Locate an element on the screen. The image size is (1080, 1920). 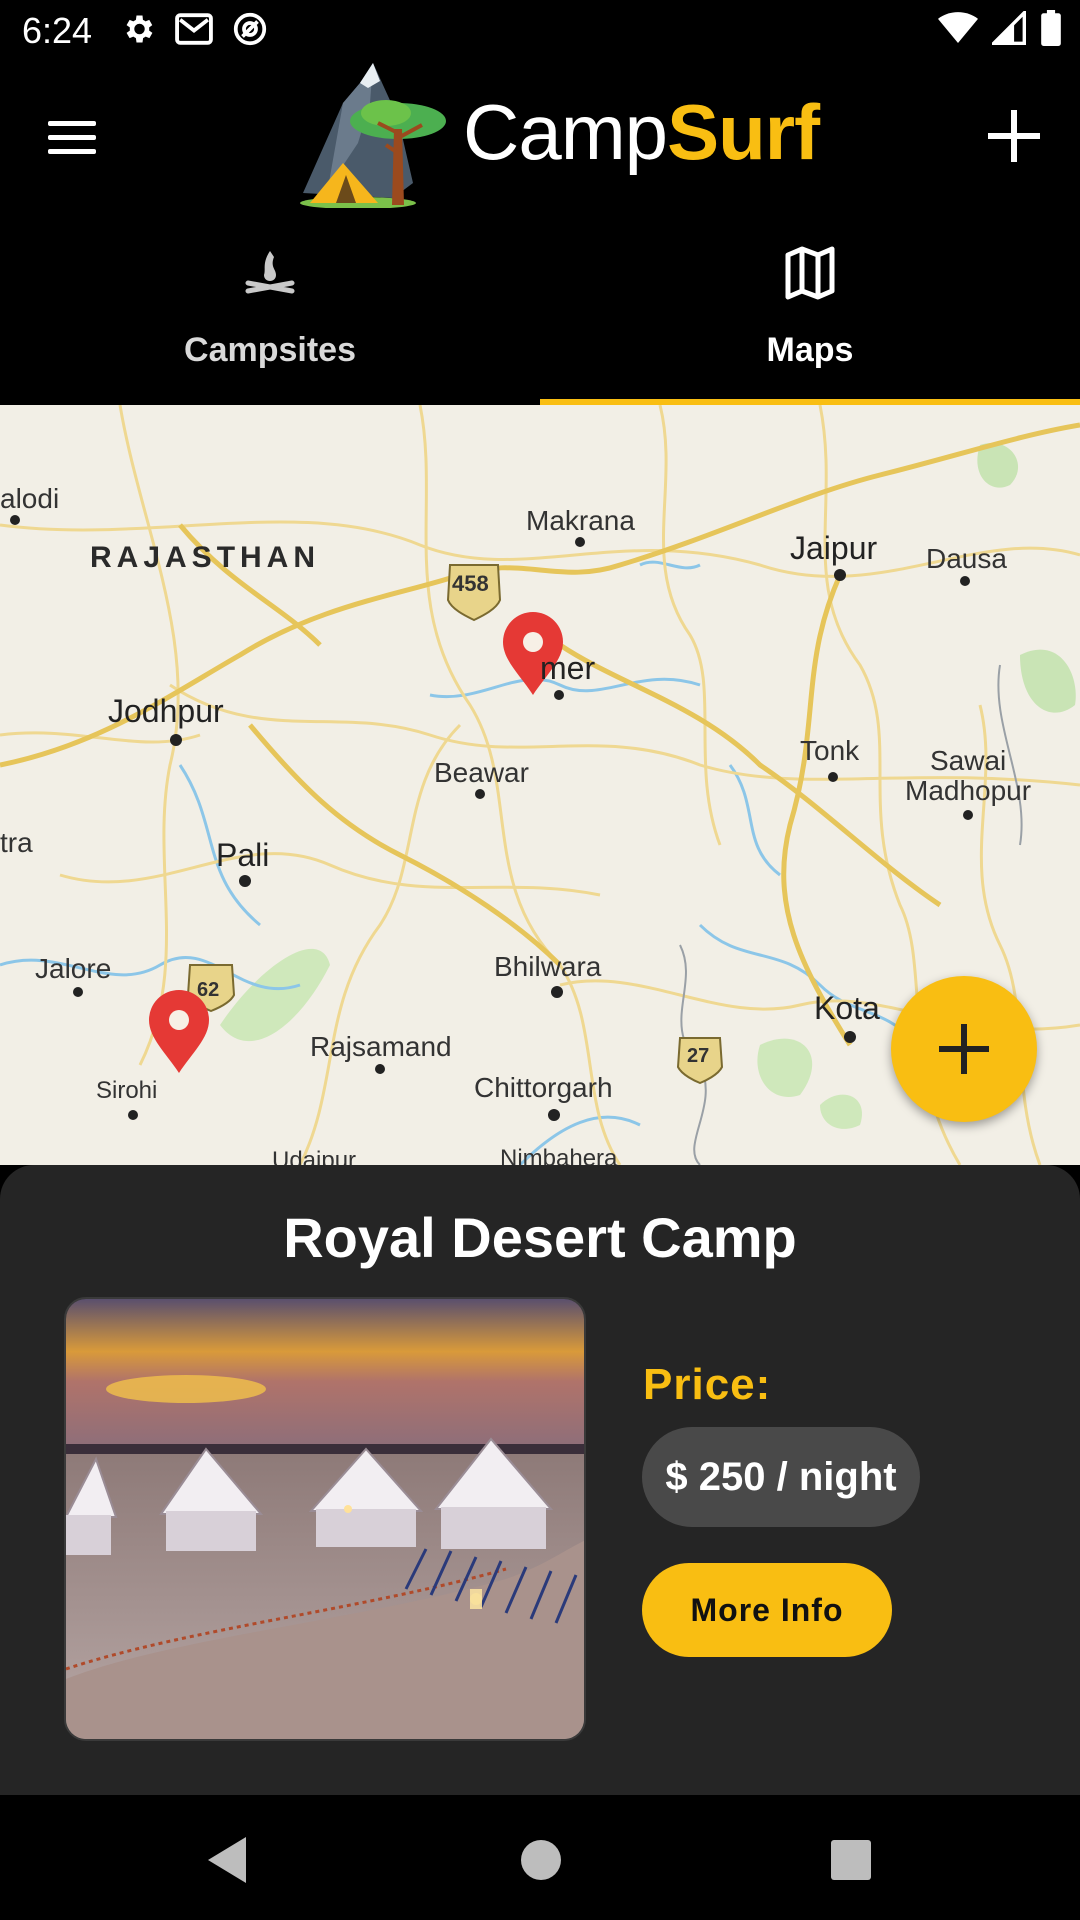
tab-bar: Campsites Maps is located at coordinates (540, 309).